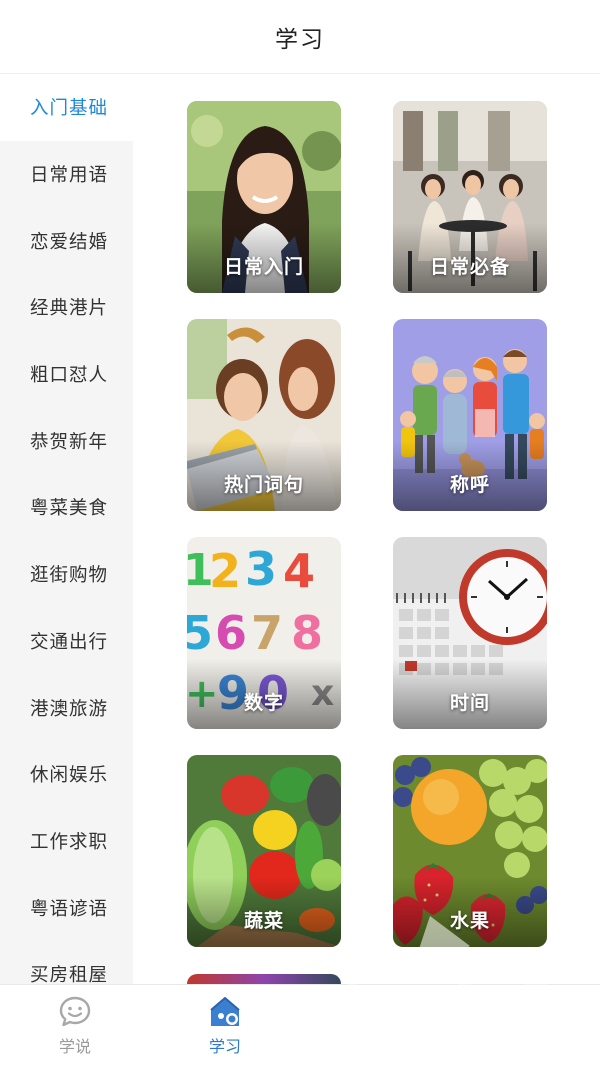  I want to click on home-learn-icon, so click(225, 1011).